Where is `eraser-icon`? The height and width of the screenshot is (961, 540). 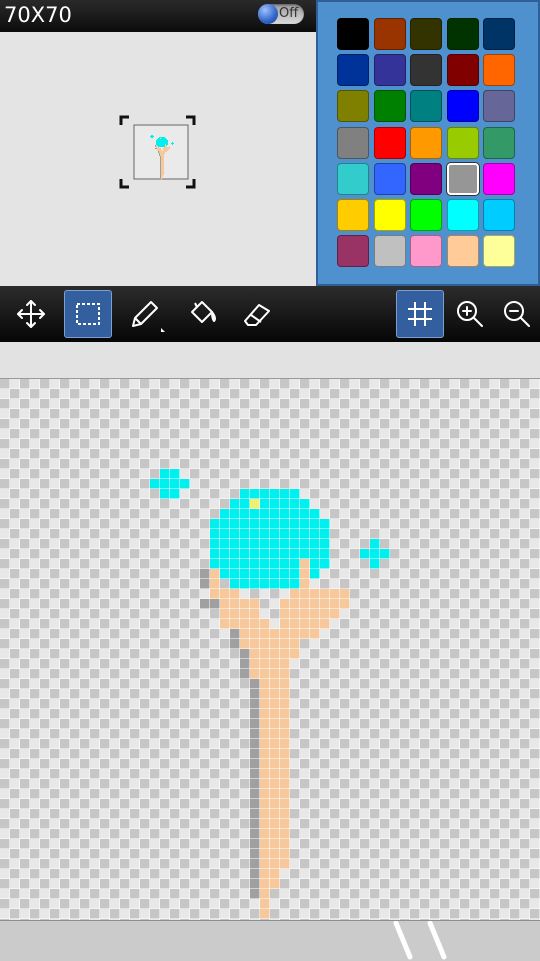
eraser-icon is located at coordinates (257, 315).